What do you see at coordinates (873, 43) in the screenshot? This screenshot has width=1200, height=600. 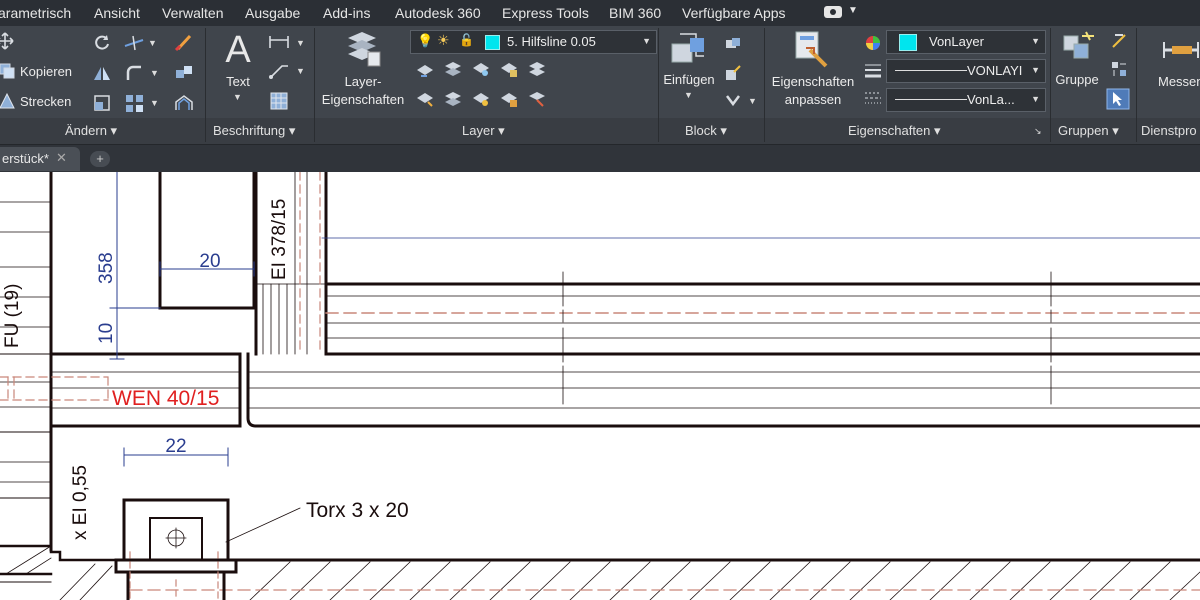 I see `color-wheel-icon` at bounding box center [873, 43].